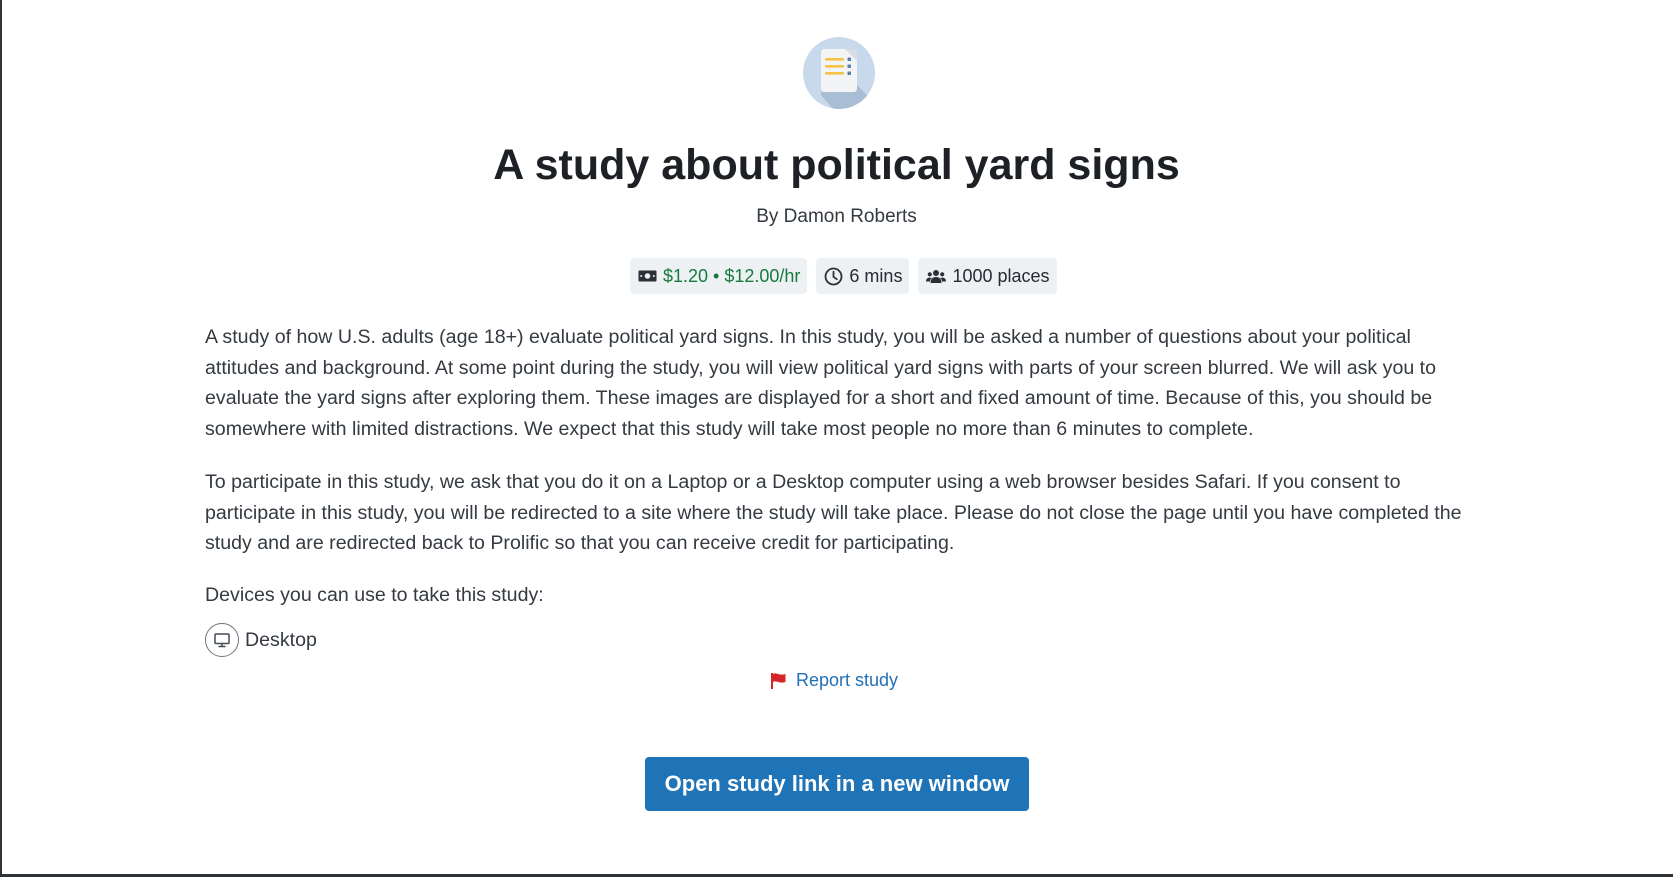 This screenshot has width=1673, height=877. I want to click on study-icon, so click(839, 73).